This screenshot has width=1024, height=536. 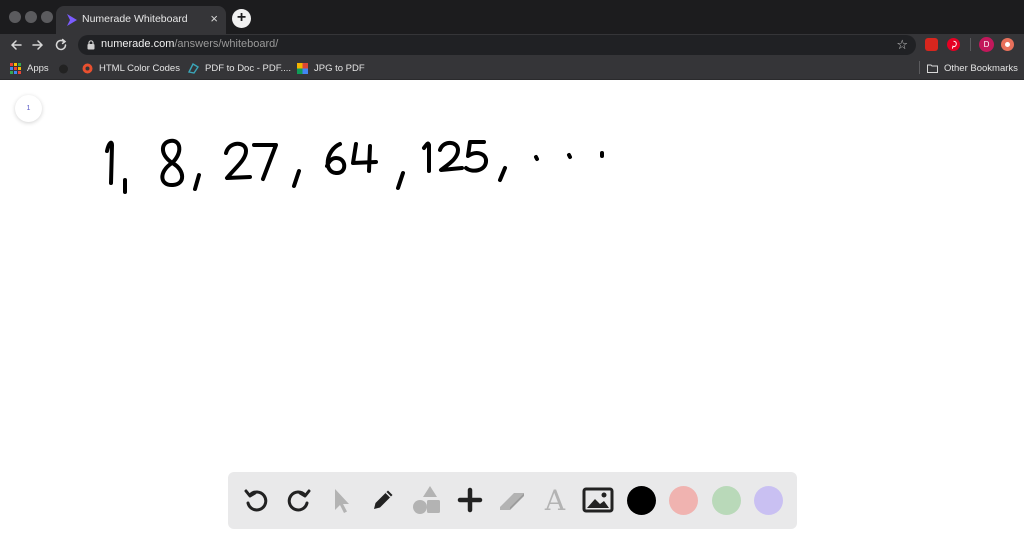 I want to click on numerade-favicon-icon, so click(x=72, y=20).